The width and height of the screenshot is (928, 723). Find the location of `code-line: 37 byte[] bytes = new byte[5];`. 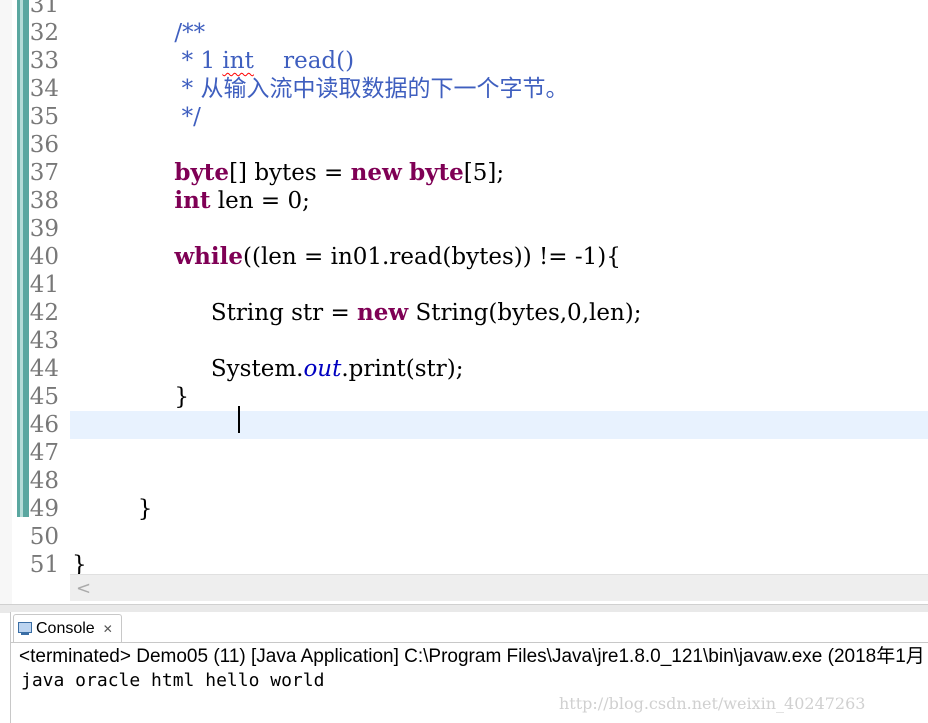

code-line: 37 byte[] bytes = new byte[5]; is located at coordinates (464, 173).